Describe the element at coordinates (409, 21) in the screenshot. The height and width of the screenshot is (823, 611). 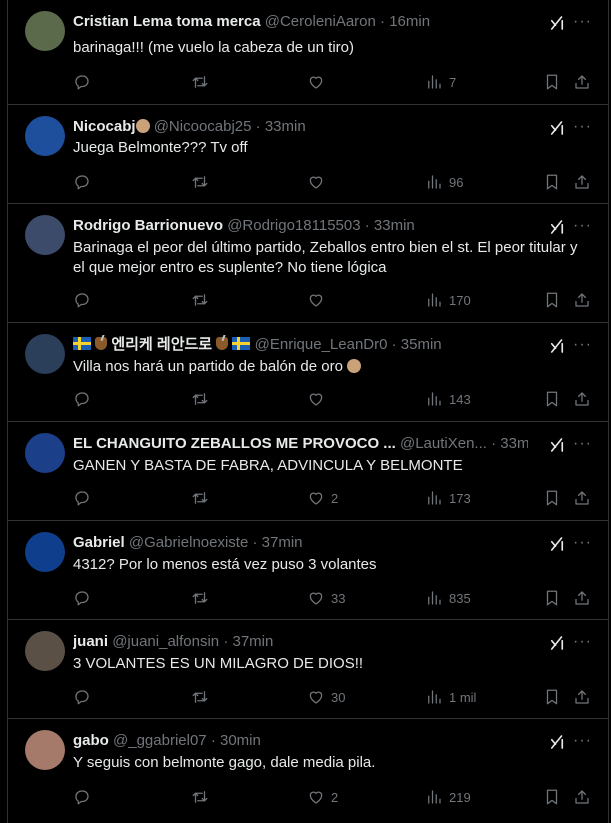
I see `tweet-time: 16min` at that location.